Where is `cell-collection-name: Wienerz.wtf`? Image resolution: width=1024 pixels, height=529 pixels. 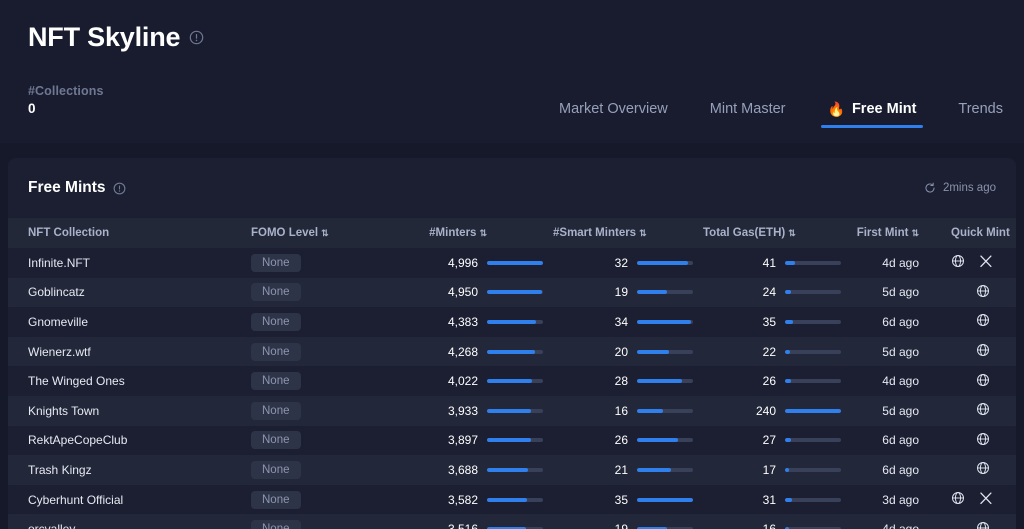 cell-collection-name: Wienerz.wtf is located at coordinates (120, 352).